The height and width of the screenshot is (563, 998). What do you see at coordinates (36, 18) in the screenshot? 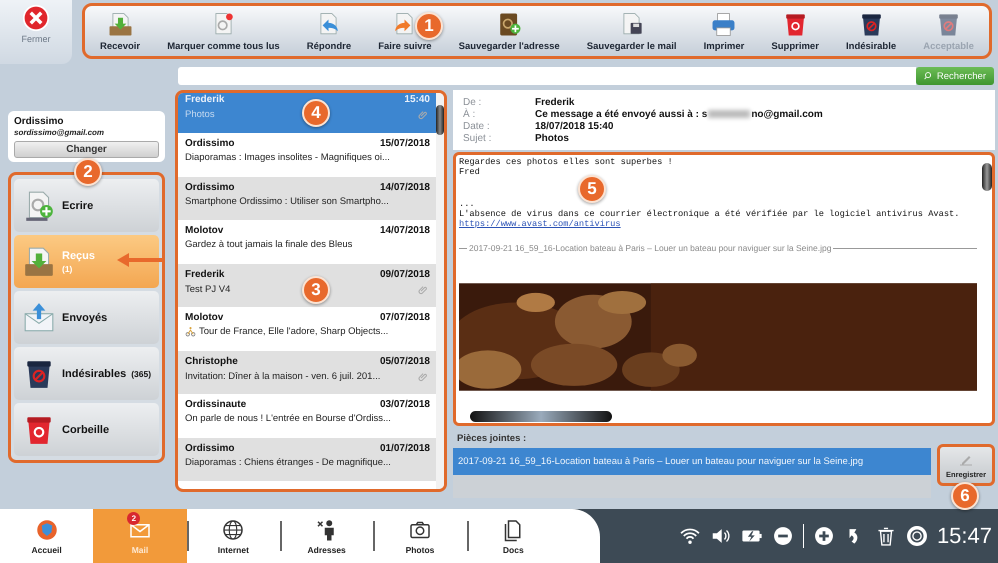
I see `close-icon` at bounding box center [36, 18].